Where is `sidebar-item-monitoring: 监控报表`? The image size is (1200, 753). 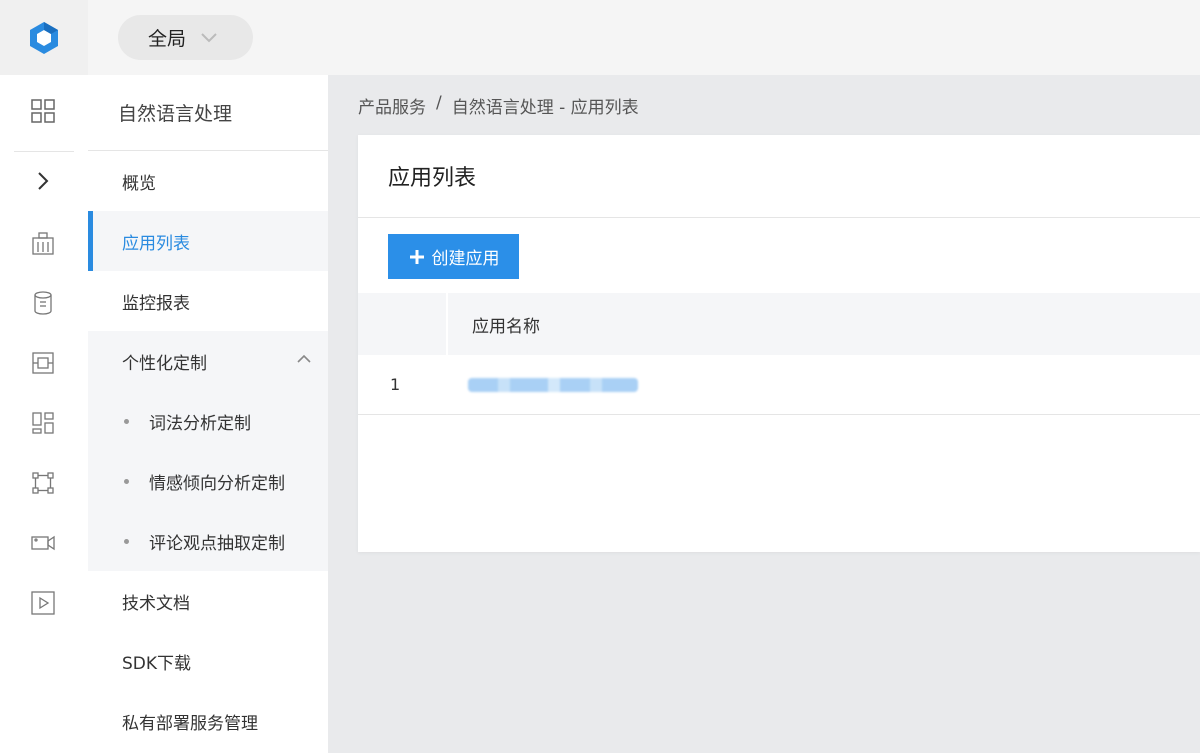
sidebar-item-monitoring: 监控报表 is located at coordinates (208, 301).